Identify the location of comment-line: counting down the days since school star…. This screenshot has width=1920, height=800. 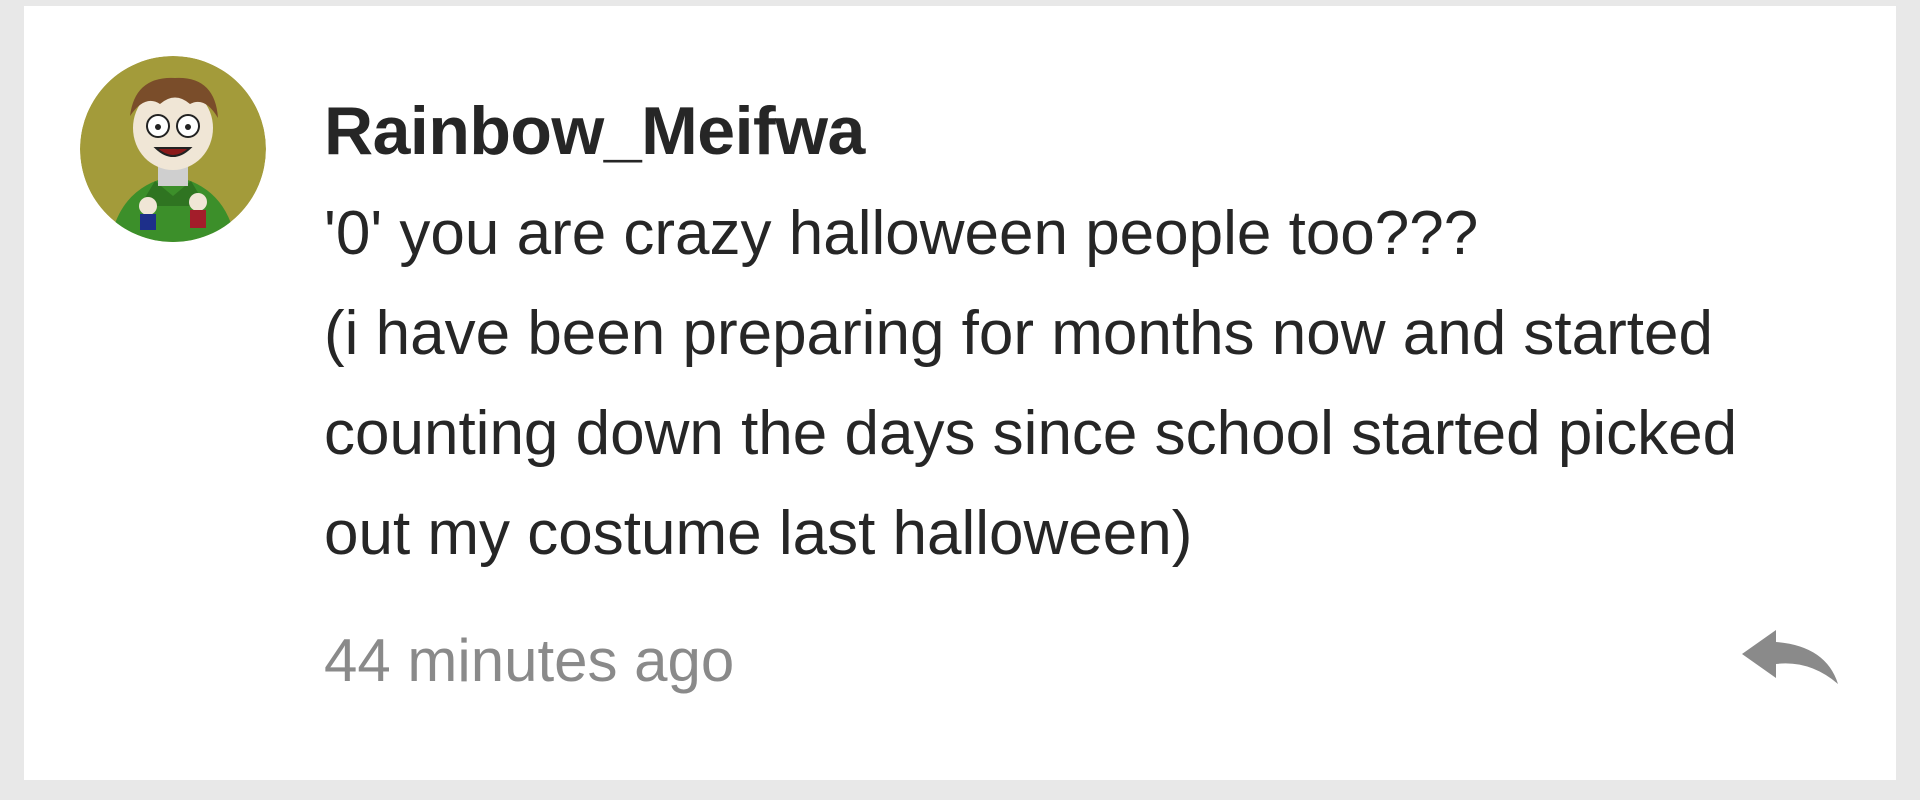
(1031, 433).